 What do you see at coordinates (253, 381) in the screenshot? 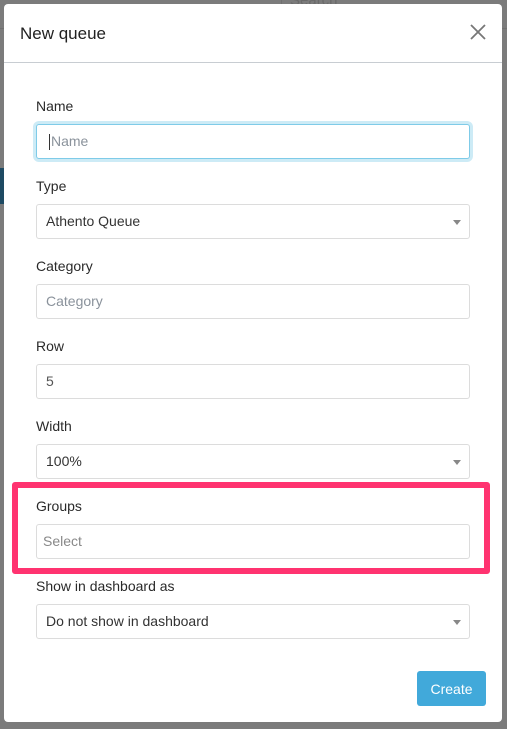
I see `row-input: 5` at bounding box center [253, 381].